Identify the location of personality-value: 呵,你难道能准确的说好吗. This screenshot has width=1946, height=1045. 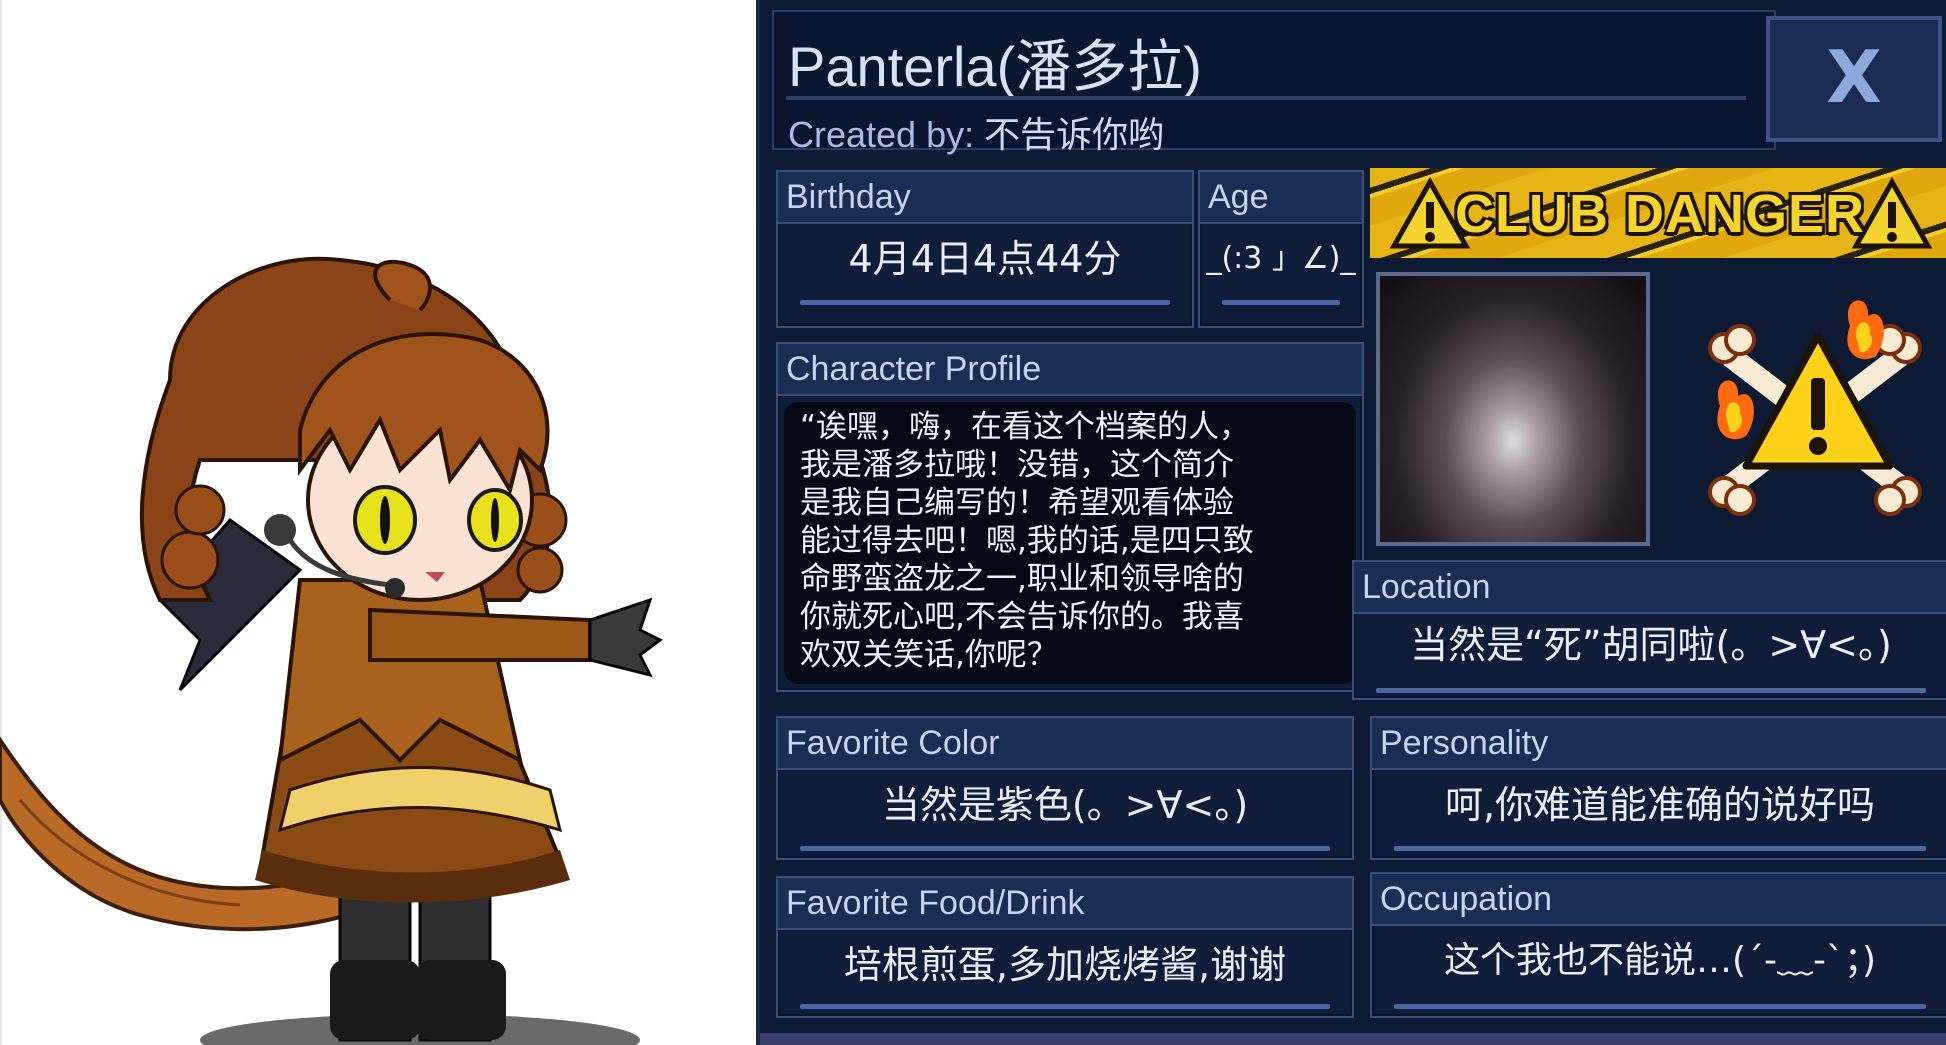
(1659, 805).